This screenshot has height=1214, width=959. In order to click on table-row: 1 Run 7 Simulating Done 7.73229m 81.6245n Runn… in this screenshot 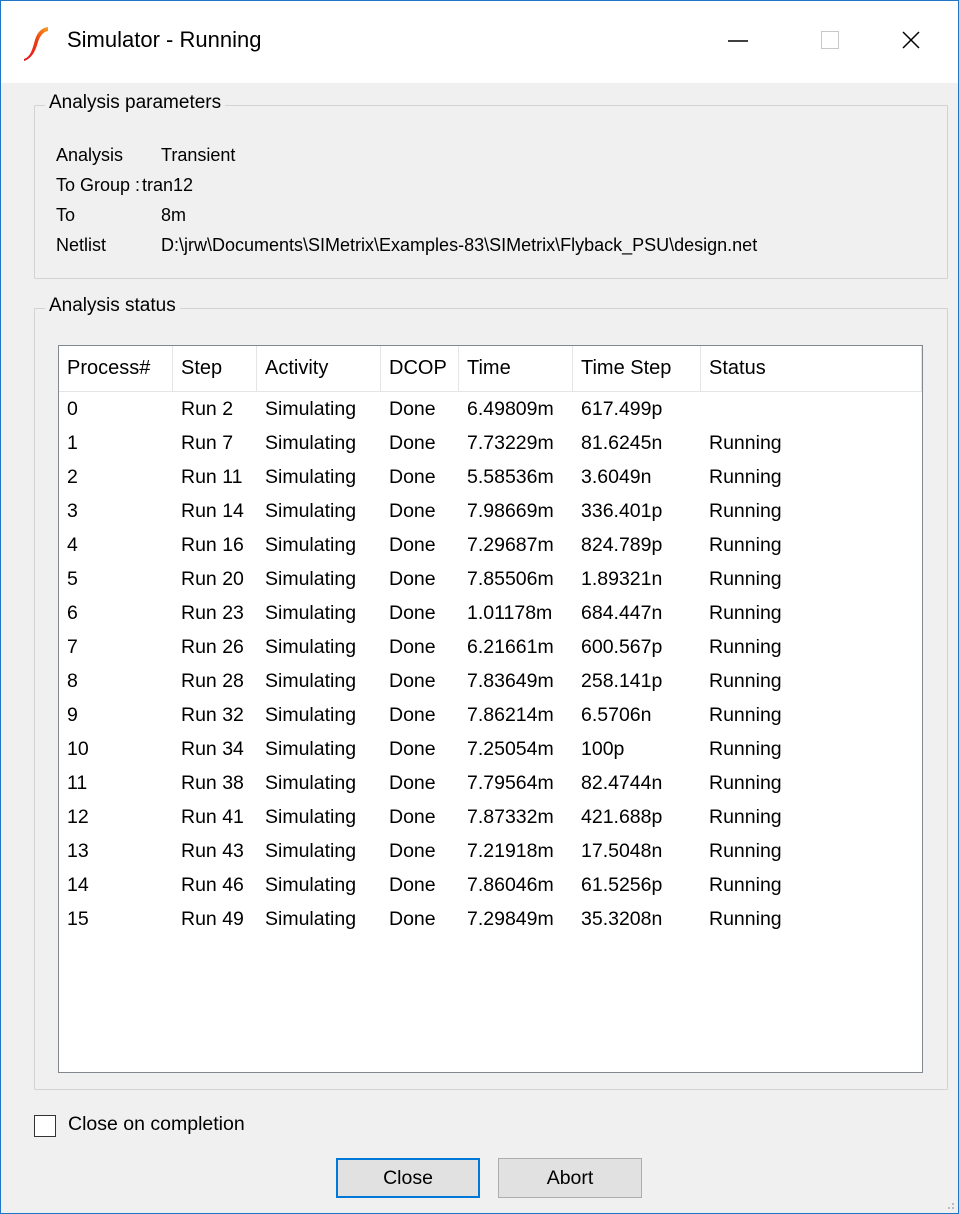, I will do `click(490, 443)`.